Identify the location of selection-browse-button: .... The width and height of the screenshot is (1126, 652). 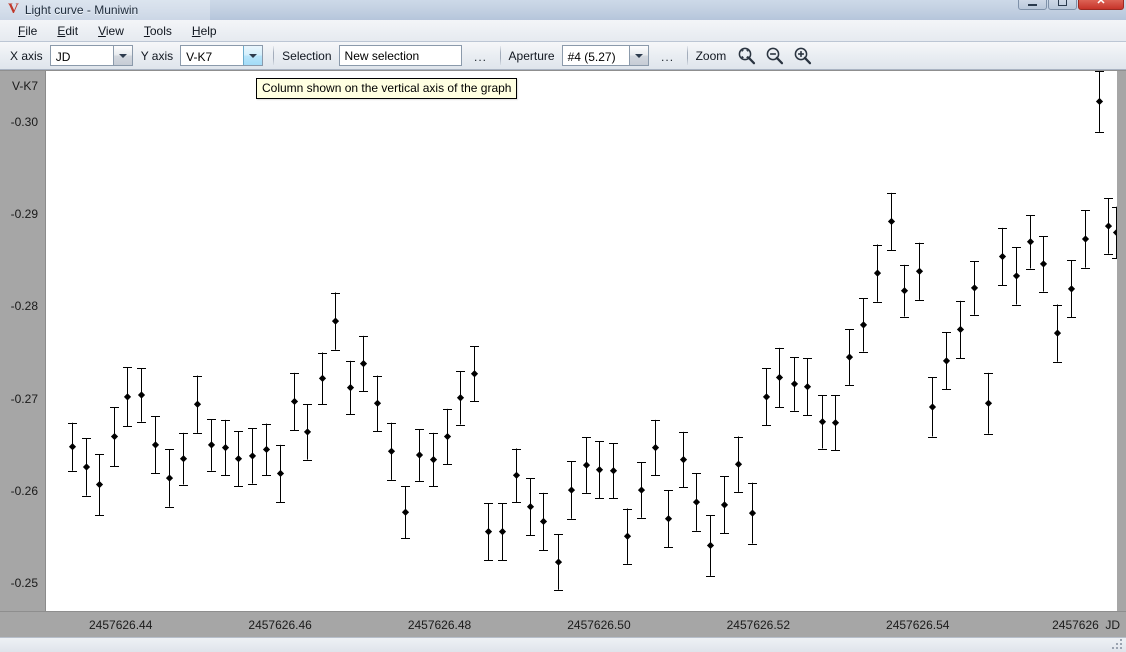
(481, 56).